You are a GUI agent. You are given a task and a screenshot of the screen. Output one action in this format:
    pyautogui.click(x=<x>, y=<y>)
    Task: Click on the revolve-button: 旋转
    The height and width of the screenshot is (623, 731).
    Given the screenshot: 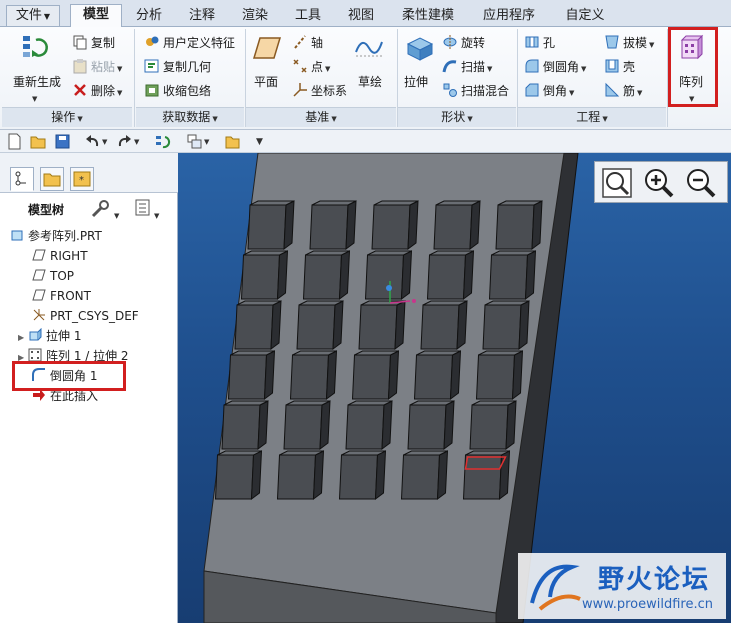 What is the action you would take?
    pyautogui.click(x=463, y=42)
    